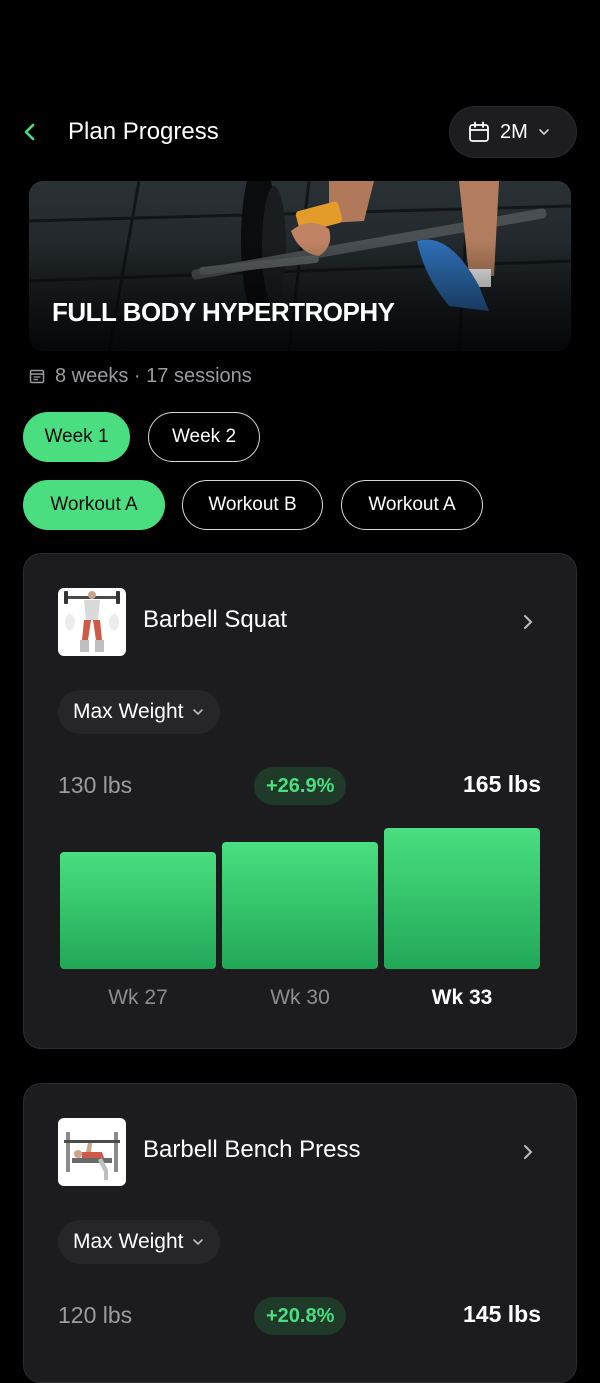  I want to click on plan-title: FULL BODY HYPERTROPHY, so click(223, 312).